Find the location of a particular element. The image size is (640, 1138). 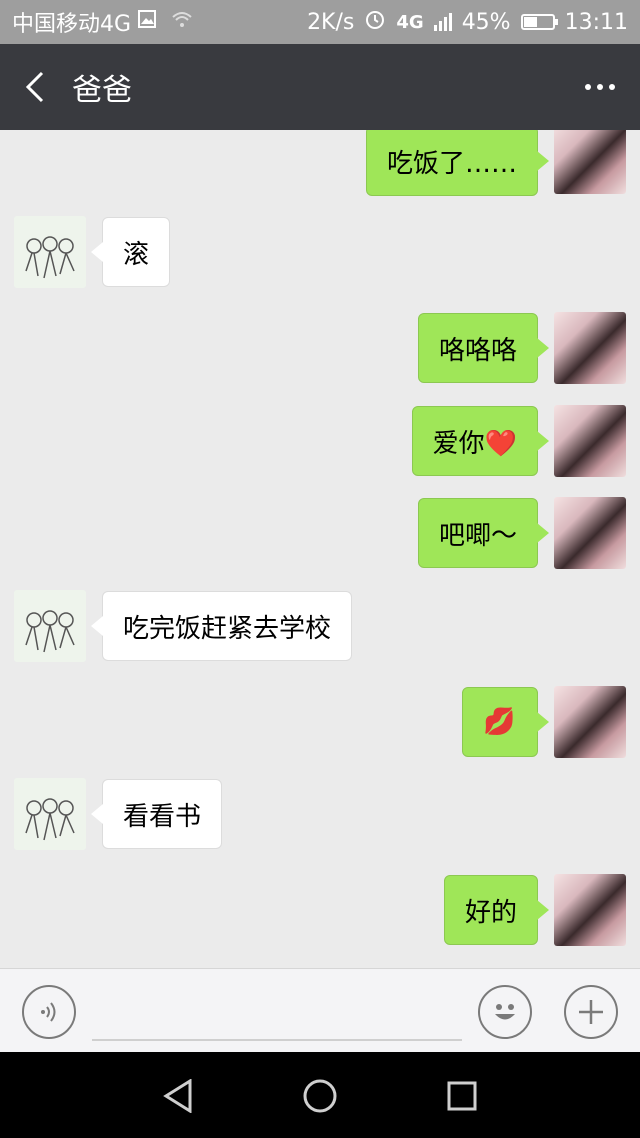

title-bar: 爸爸 is located at coordinates (320, 87).